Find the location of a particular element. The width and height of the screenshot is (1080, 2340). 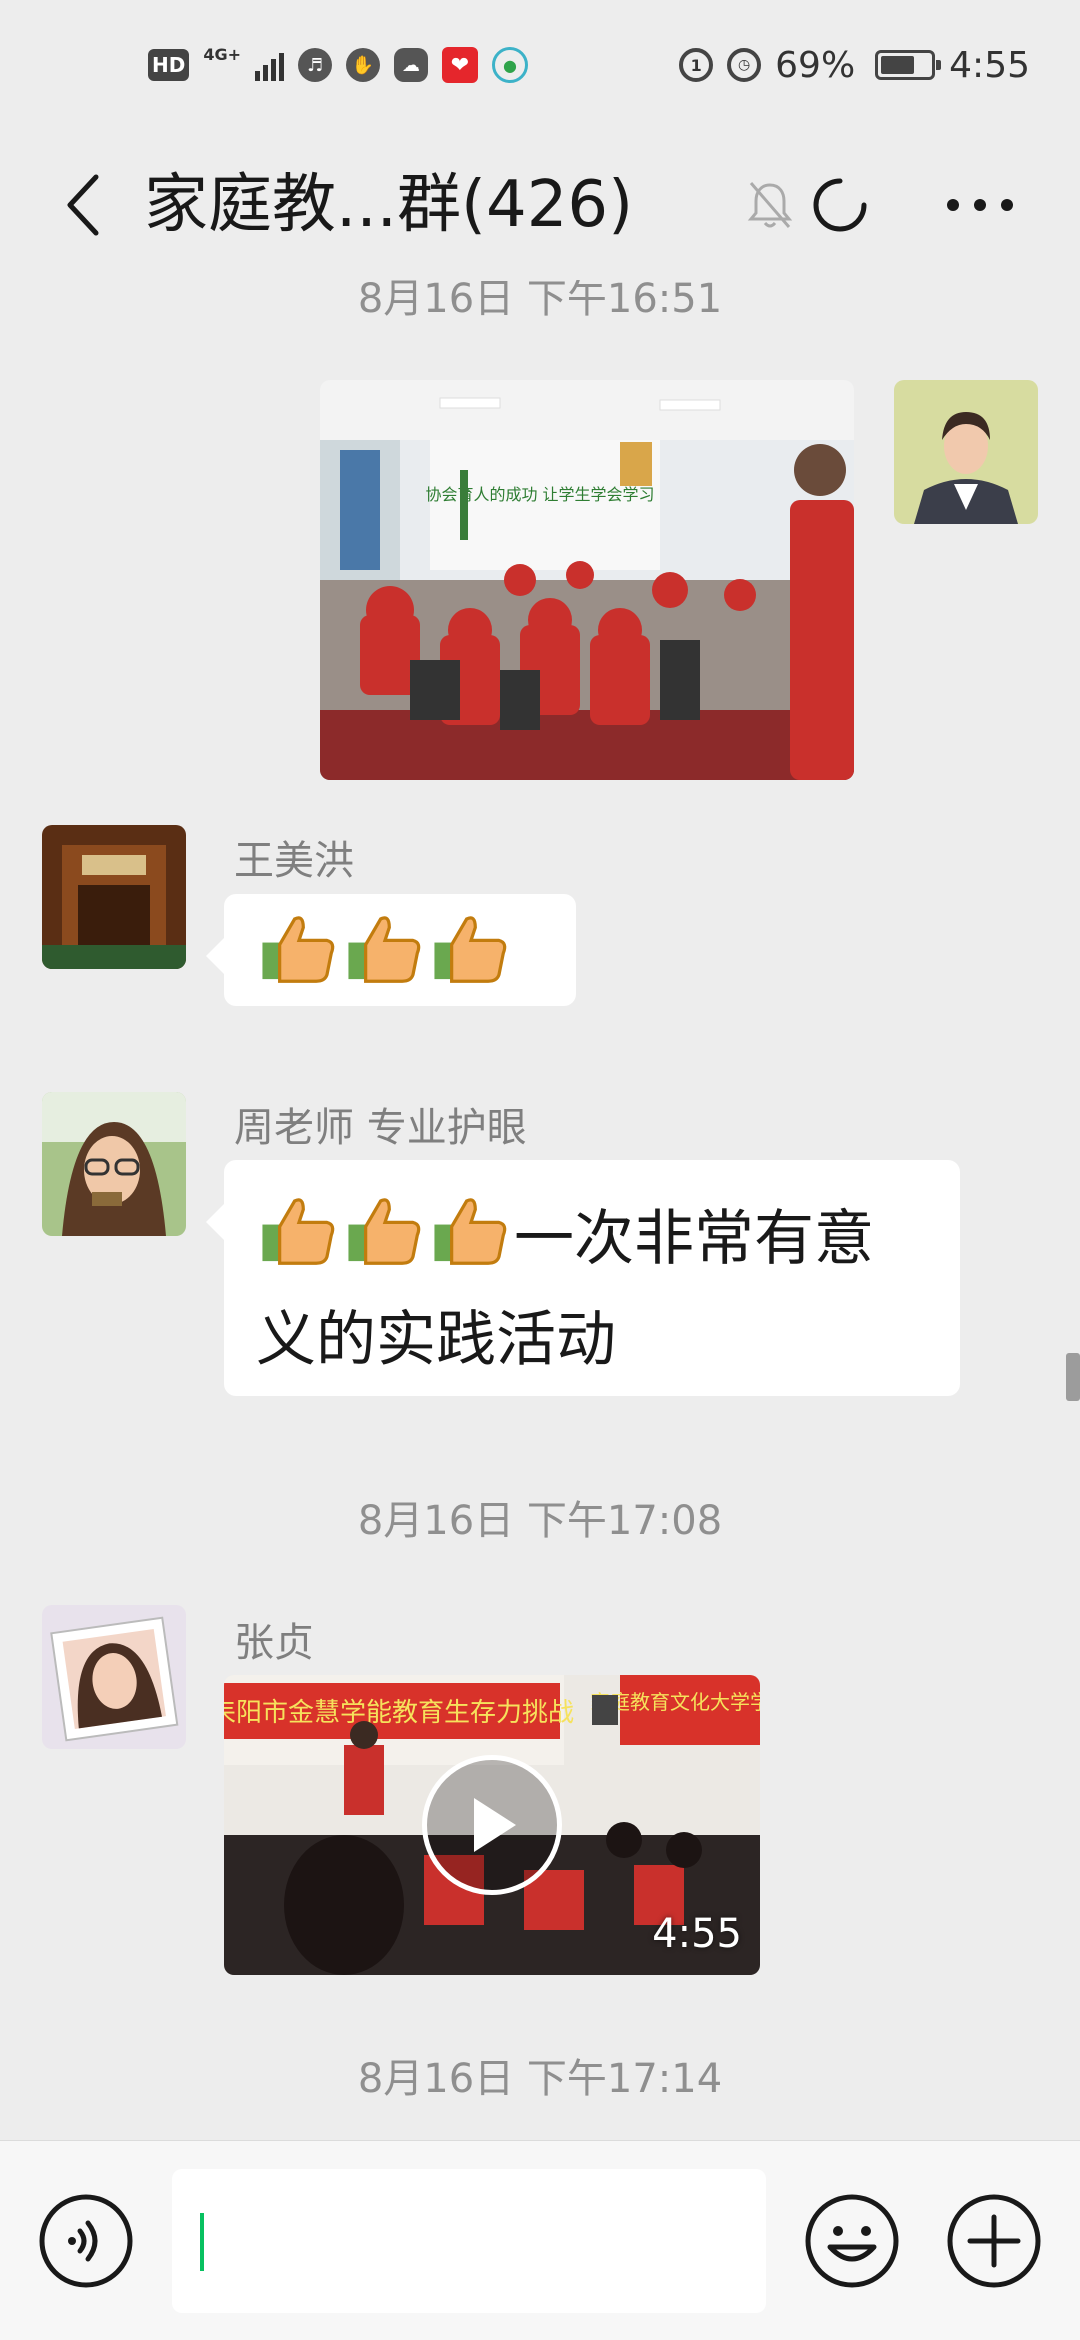

photo-message: 协会育人的成功 让学生学会学习 is located at coordinates (587, 580).